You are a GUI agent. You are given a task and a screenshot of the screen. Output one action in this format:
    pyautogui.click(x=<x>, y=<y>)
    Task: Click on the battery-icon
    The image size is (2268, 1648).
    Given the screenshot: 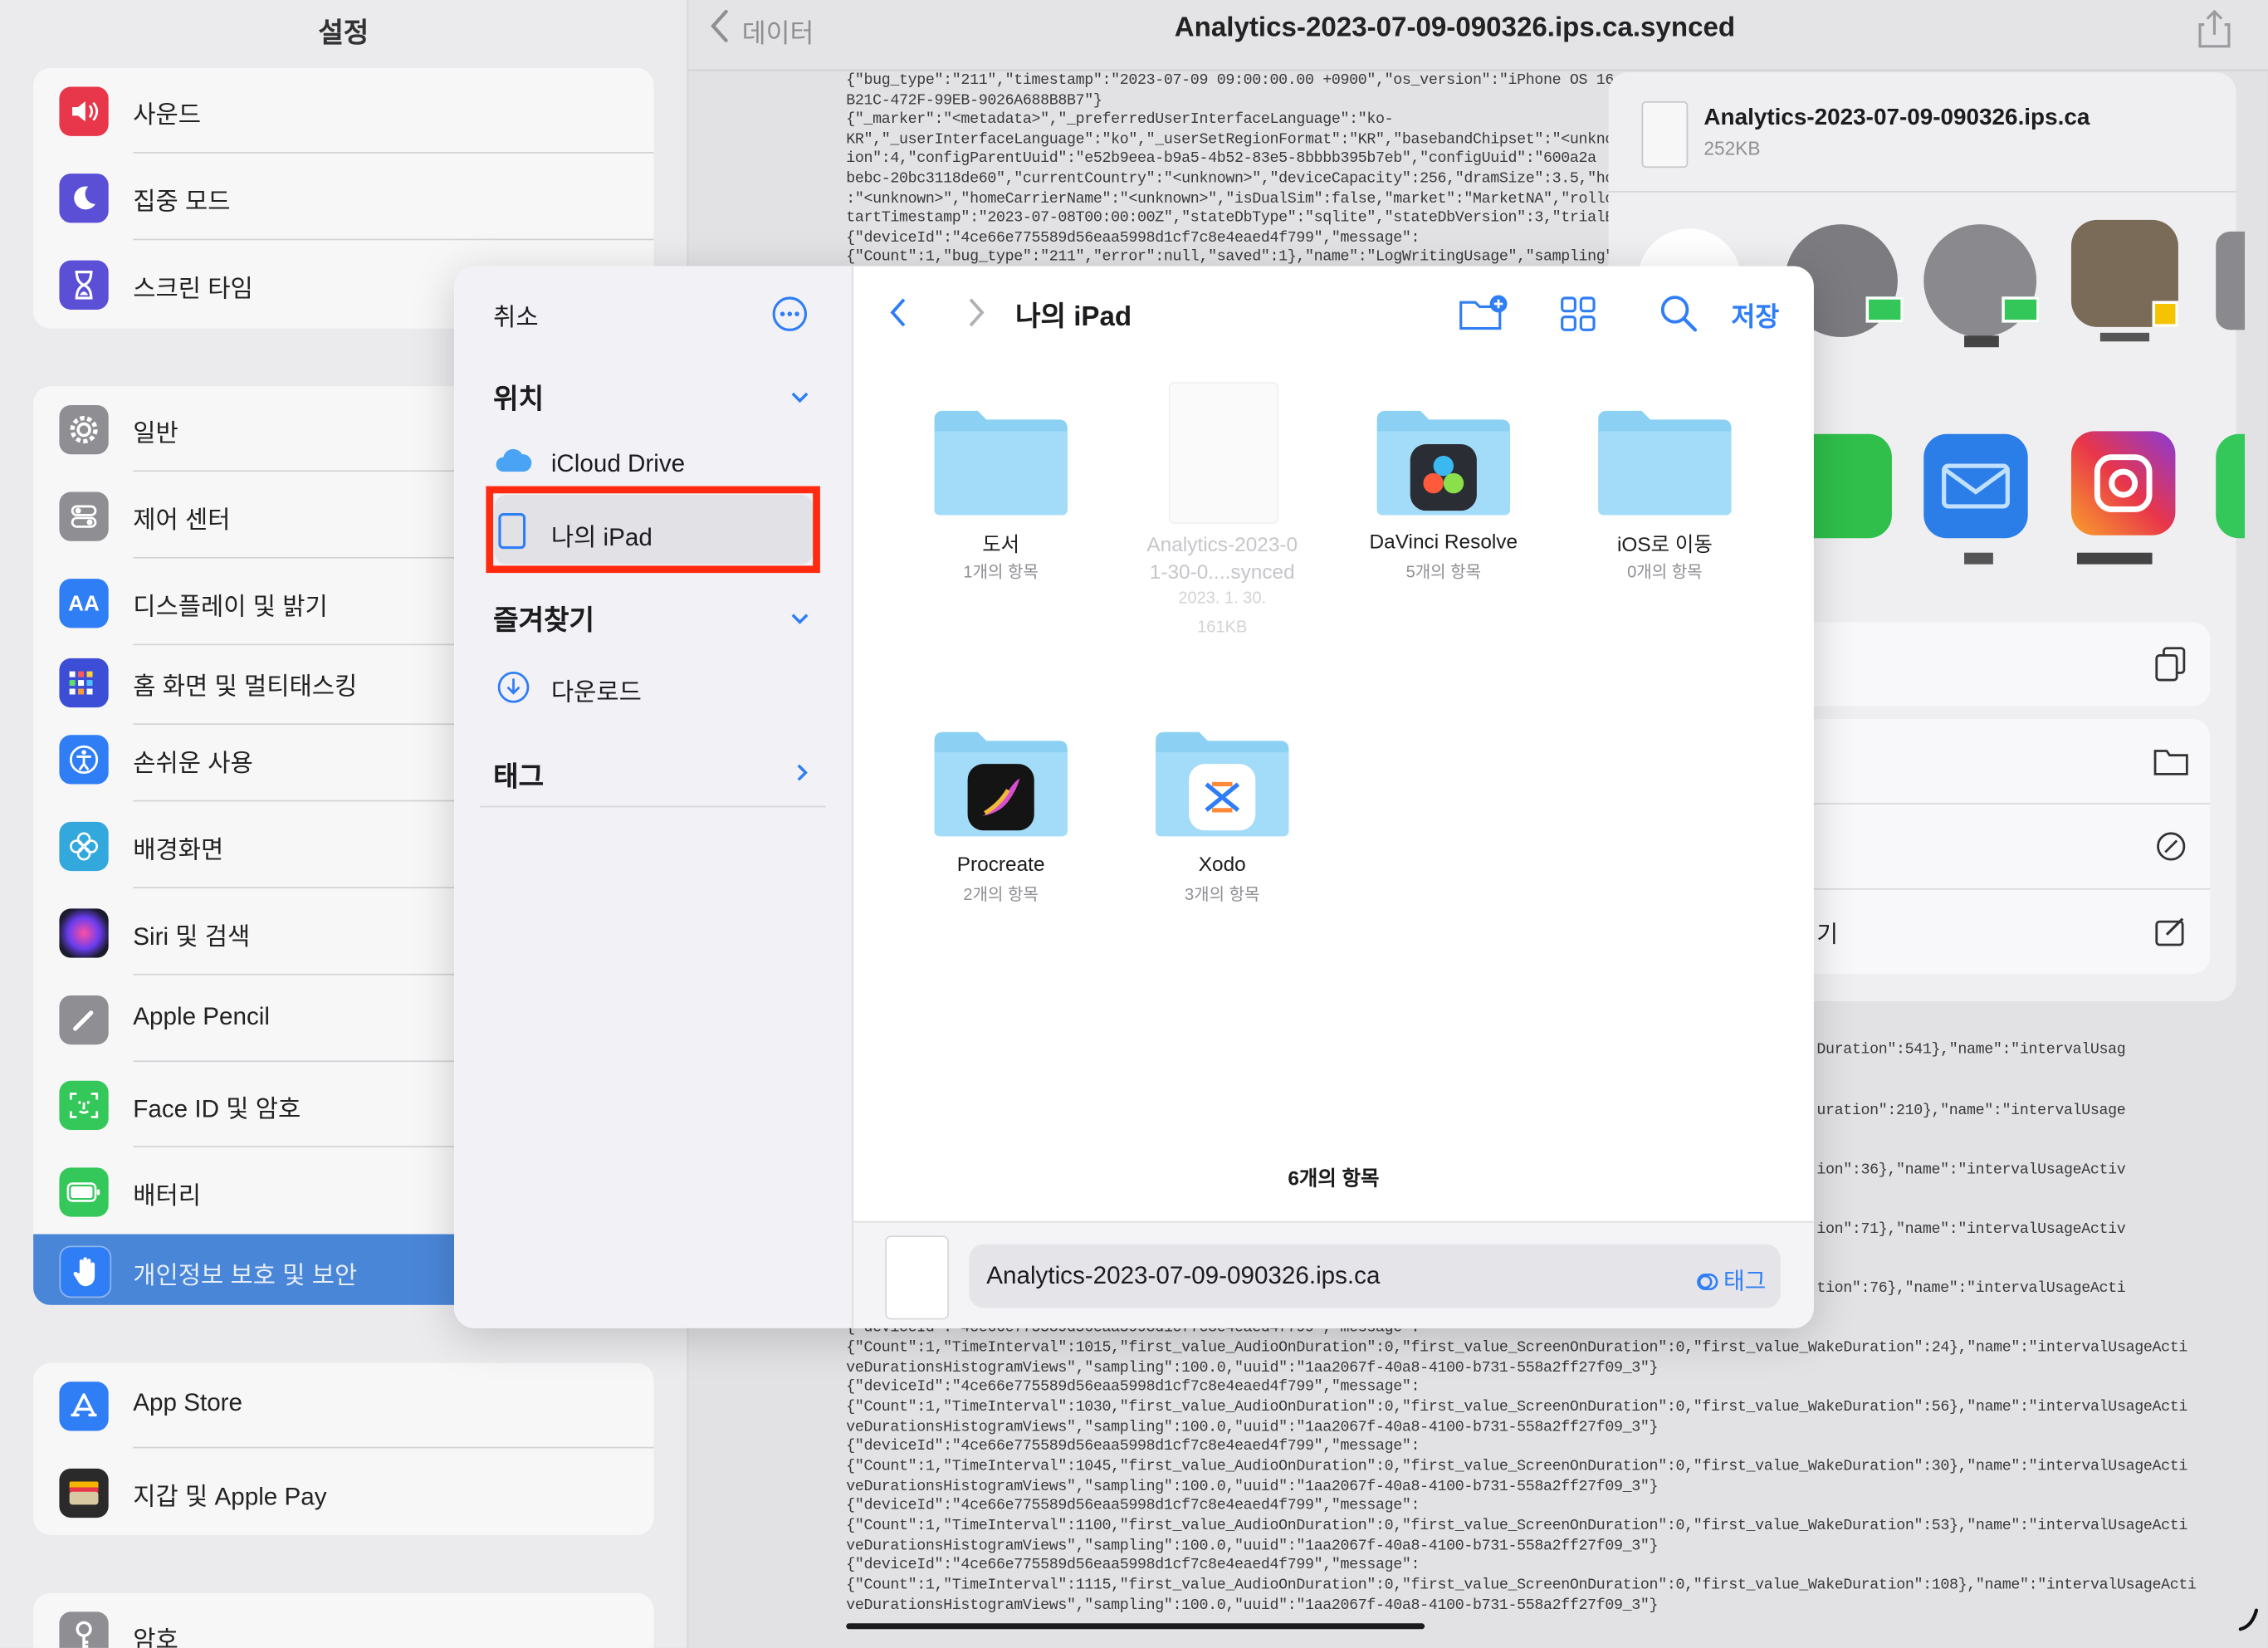 What is the action you would take?
    pyautogui.click(x=84, y=1192)
    